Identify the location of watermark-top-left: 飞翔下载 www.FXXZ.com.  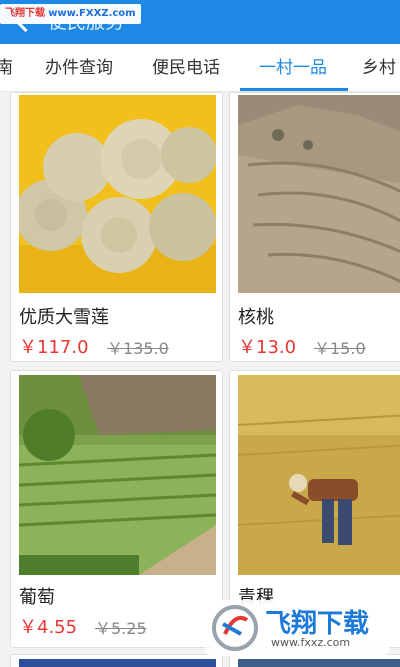
(70, 14).